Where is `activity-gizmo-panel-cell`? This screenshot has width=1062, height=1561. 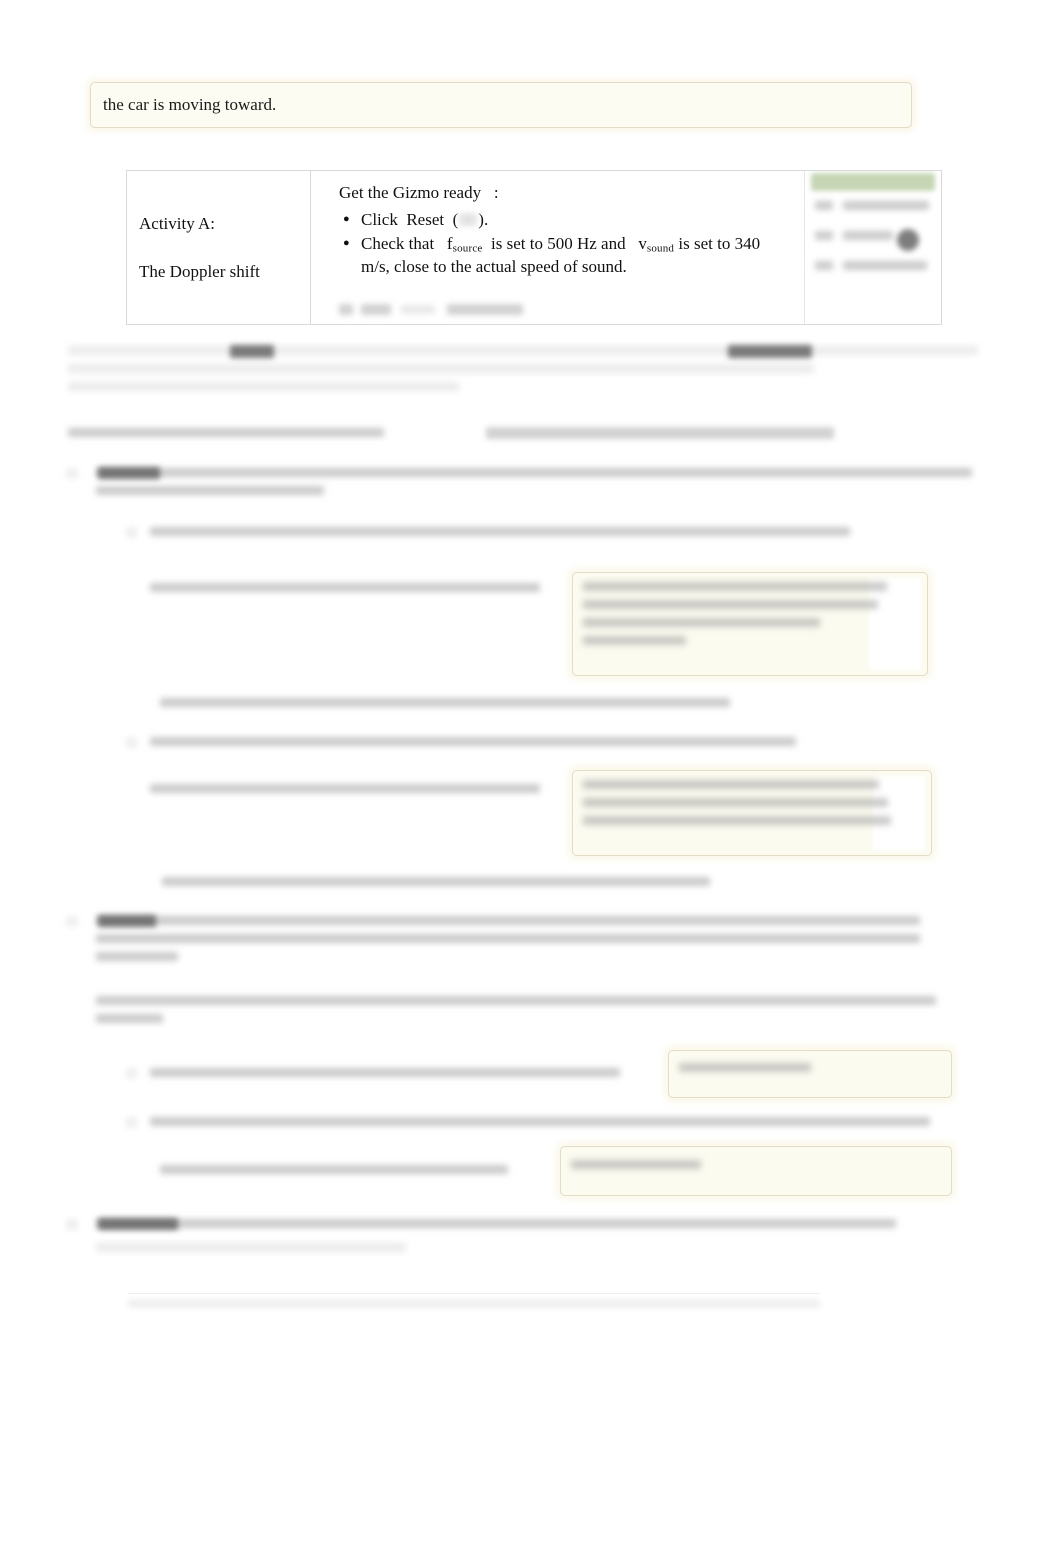 activity-gizmo-panel-cell is located at coordinates (873, 247).